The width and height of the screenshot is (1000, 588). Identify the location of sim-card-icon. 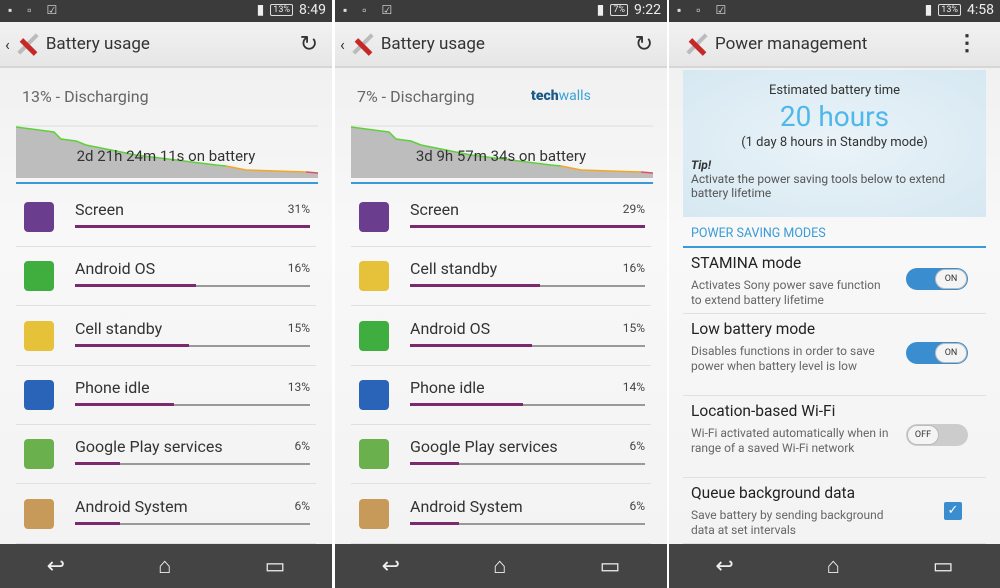
(39, 335).